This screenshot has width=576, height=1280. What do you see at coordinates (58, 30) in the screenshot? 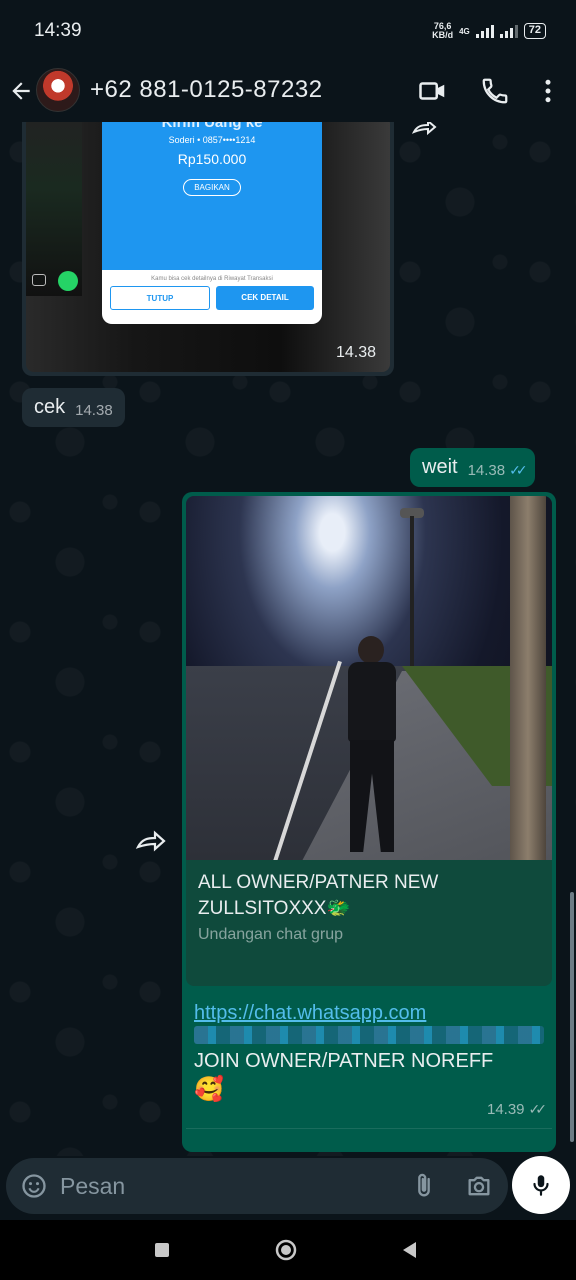
I see `status-time: 14:39` at bounding box center [58, 30].